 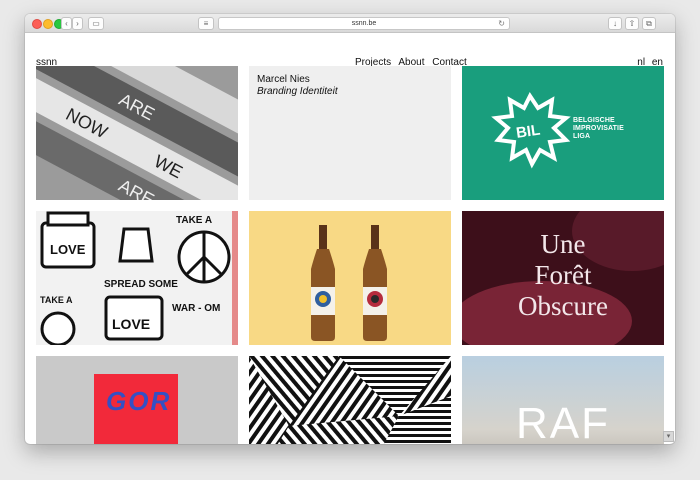 I want to click on poster-letters: GOR, so click(x=138, y=401).